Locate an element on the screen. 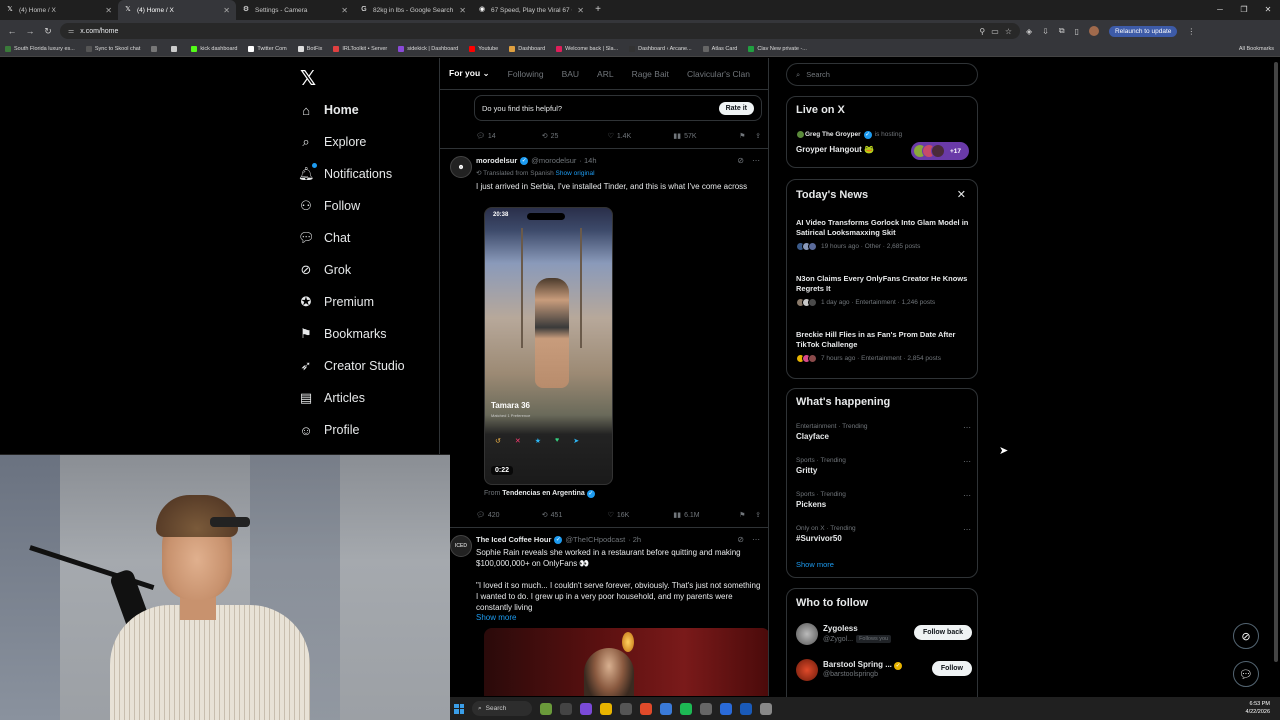 The height and width of the screenshot is (720, 1280). site-info-icon: ⚌ is located at coordinates (71, 31).